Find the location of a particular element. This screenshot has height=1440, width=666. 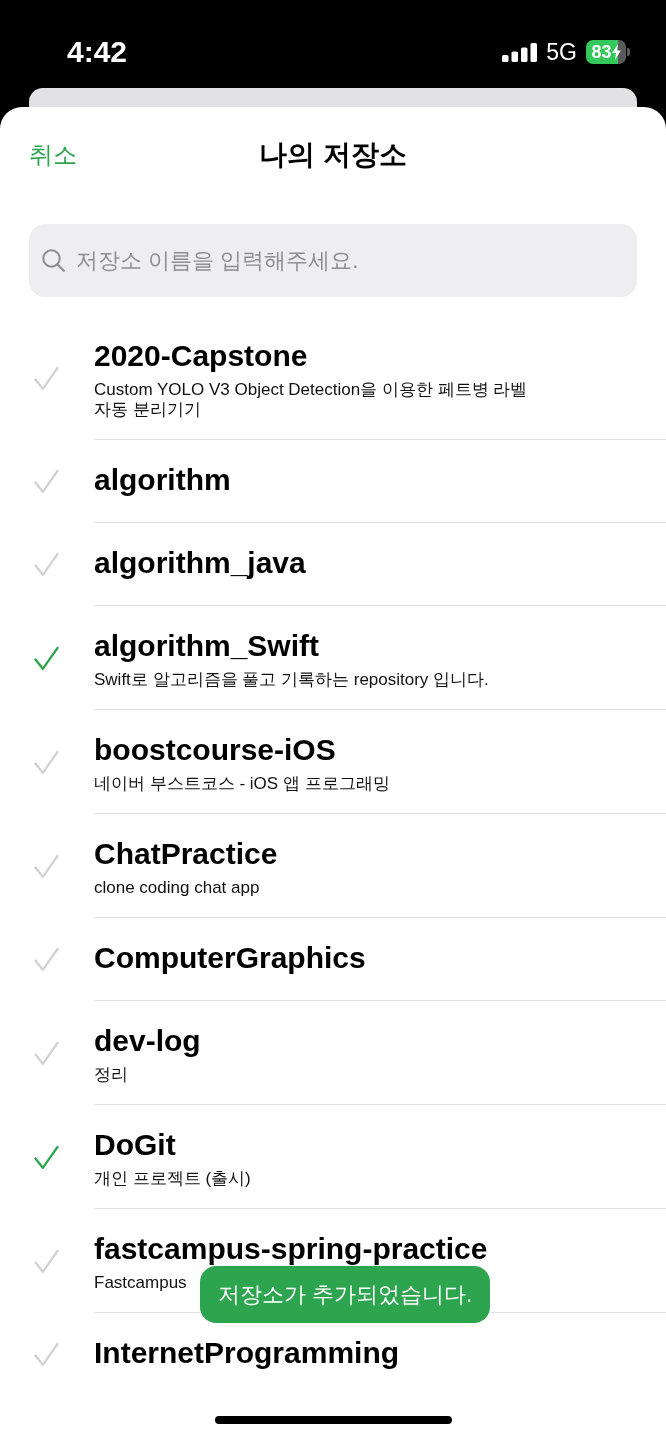

repository-name: algorithm is located at coordinates (162, 480).